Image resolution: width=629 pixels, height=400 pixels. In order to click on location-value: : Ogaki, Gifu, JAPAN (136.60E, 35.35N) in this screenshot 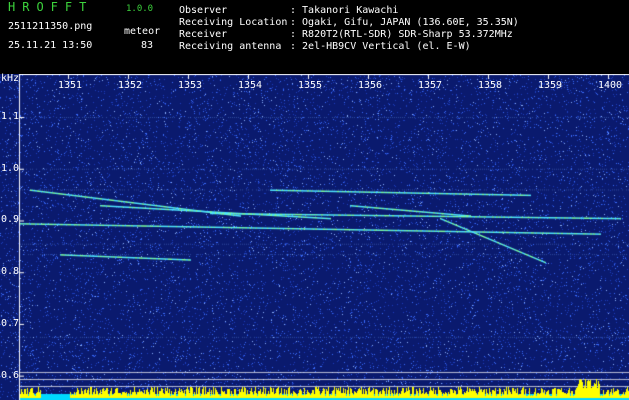, I will do `click(404, 22)`.